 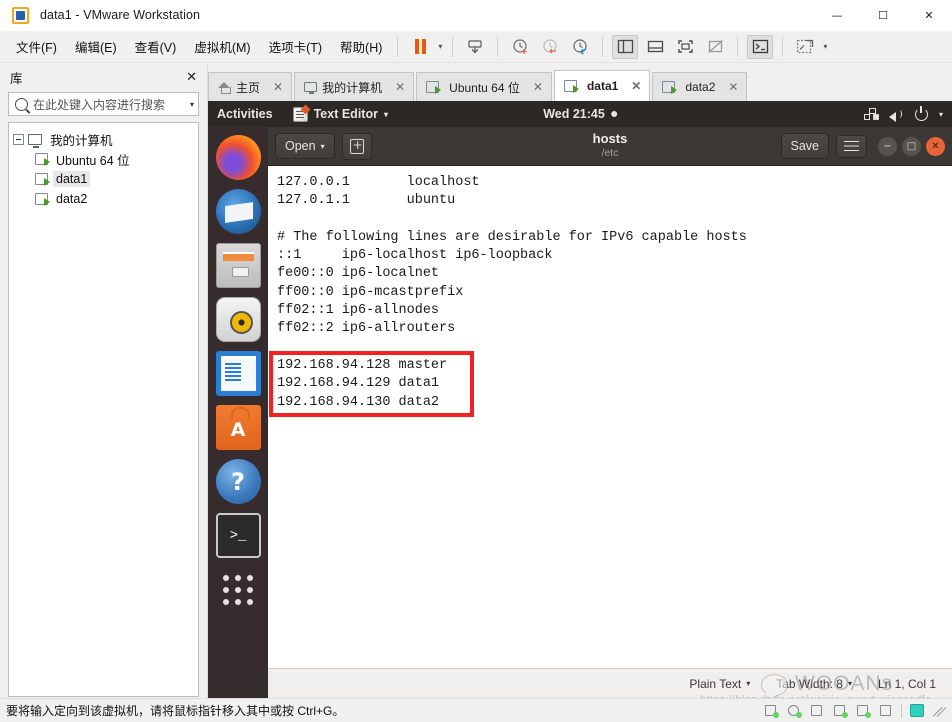 I want to click on tree-node-label: 我的计算机, so click(x=81, y=140).